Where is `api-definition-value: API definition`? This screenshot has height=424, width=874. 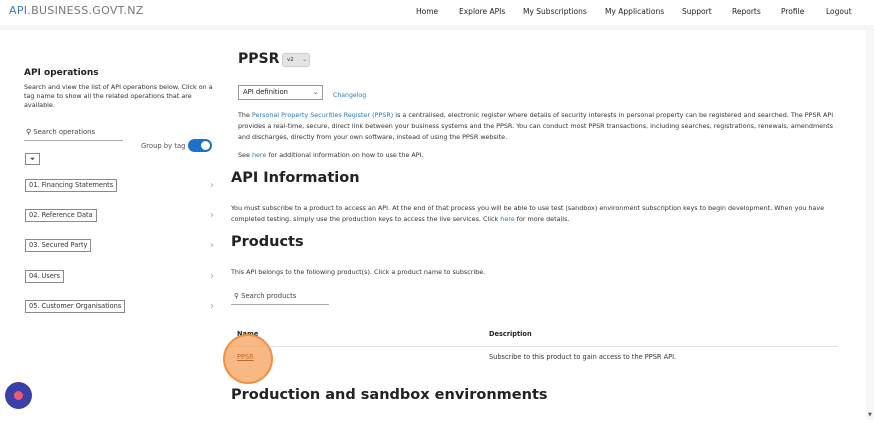 api-definition-value: API definition is located at coordinates (265, 92).